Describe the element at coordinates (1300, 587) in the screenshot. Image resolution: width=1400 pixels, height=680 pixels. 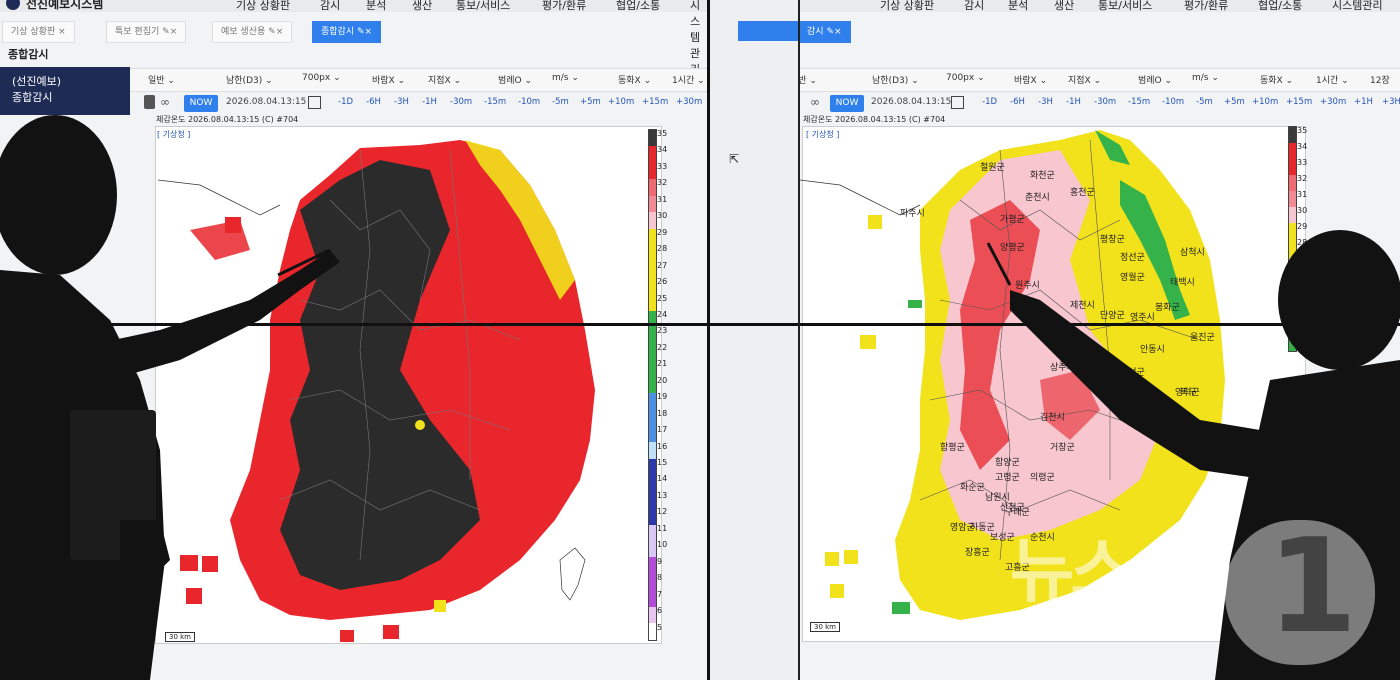
I see `watermark-logo: 1` at that location.